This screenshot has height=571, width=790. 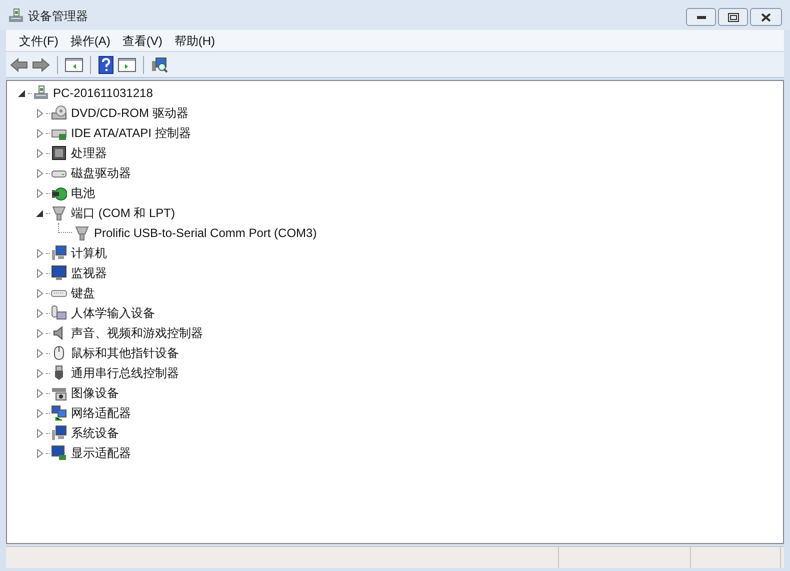 What do you see at coordinates (41, 93) in the screenshot?
I see `computer-icon` at bounding box center [41, 93].